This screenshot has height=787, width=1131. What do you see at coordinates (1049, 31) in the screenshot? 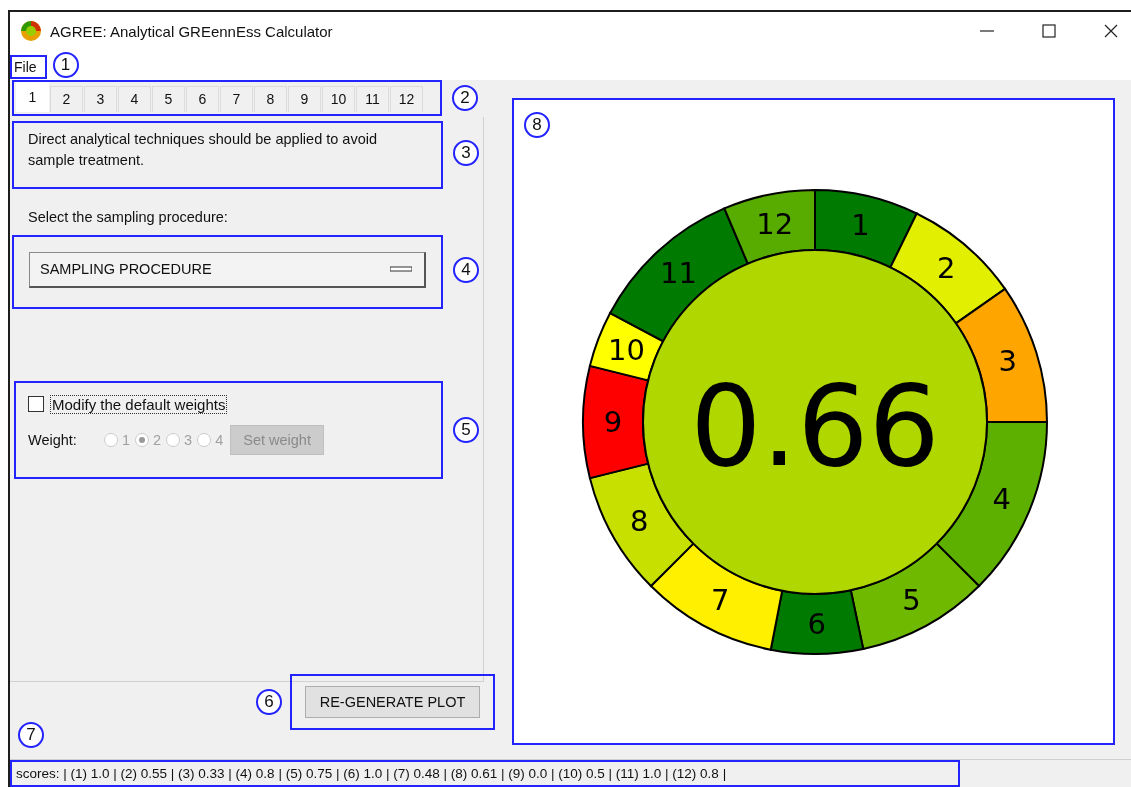
I see `maximize-icon` at bounding box center [1049, 31].